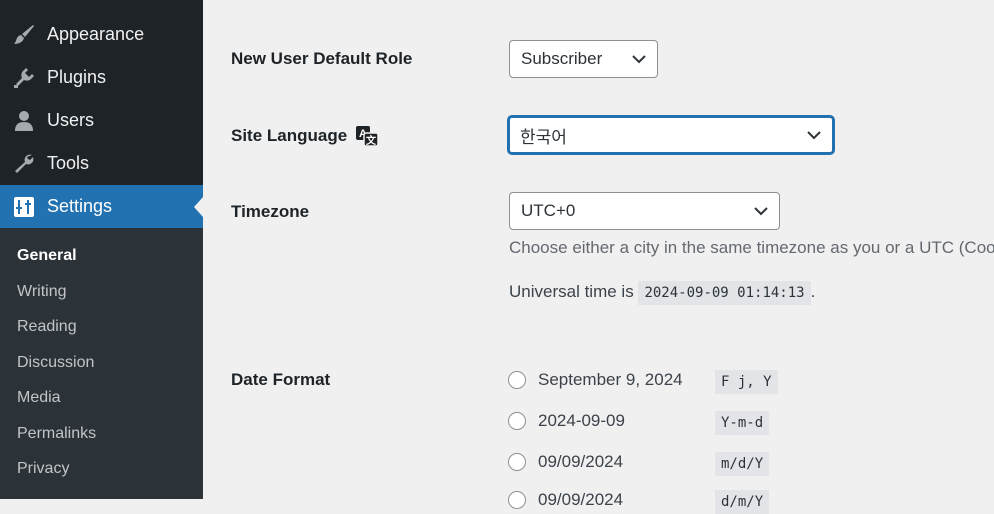 The width and height of the screenshot is (994, 514). I want to click on settings-icon, so click(24, 207).